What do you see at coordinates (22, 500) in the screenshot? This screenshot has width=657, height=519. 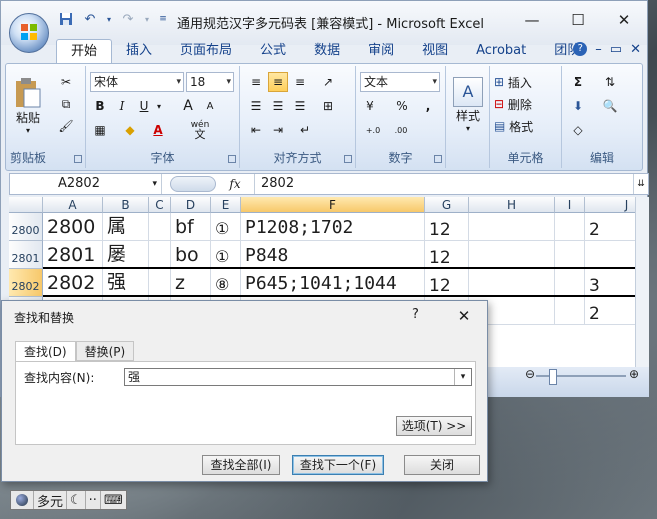 I see `ime-logo-icon` at bounding box center [22, 500].